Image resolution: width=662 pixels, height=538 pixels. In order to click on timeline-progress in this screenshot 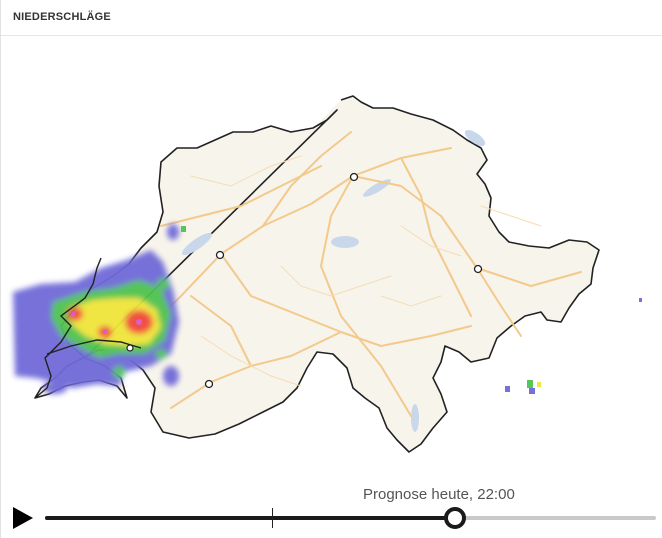, I will do `click(250, 518)`.